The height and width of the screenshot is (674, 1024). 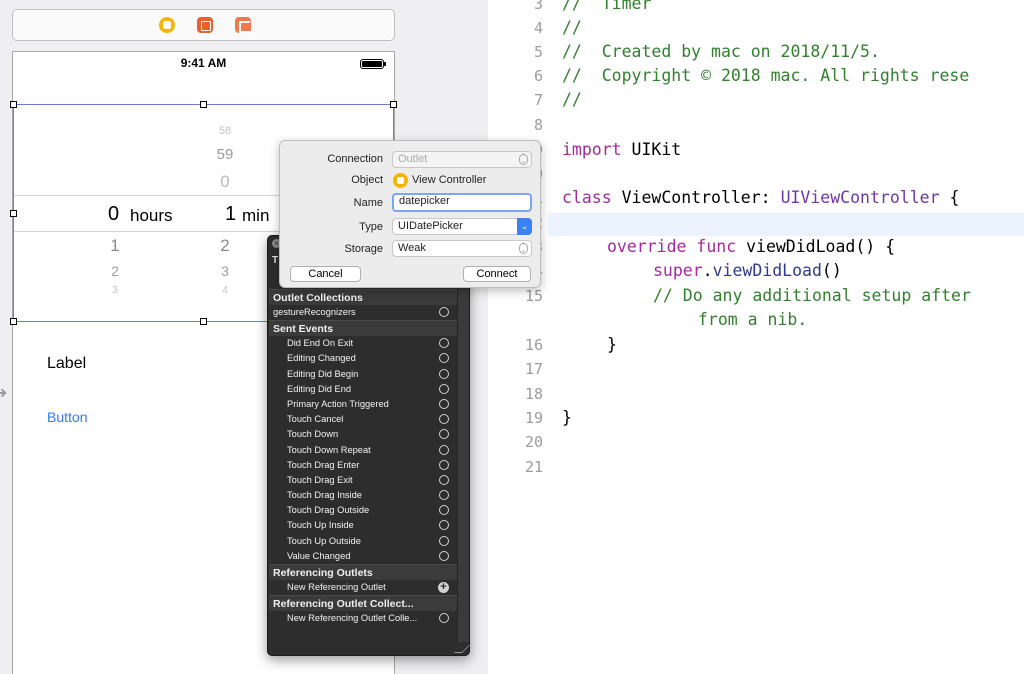 I want to click on hud-title: T, so click(x=275, y=260).